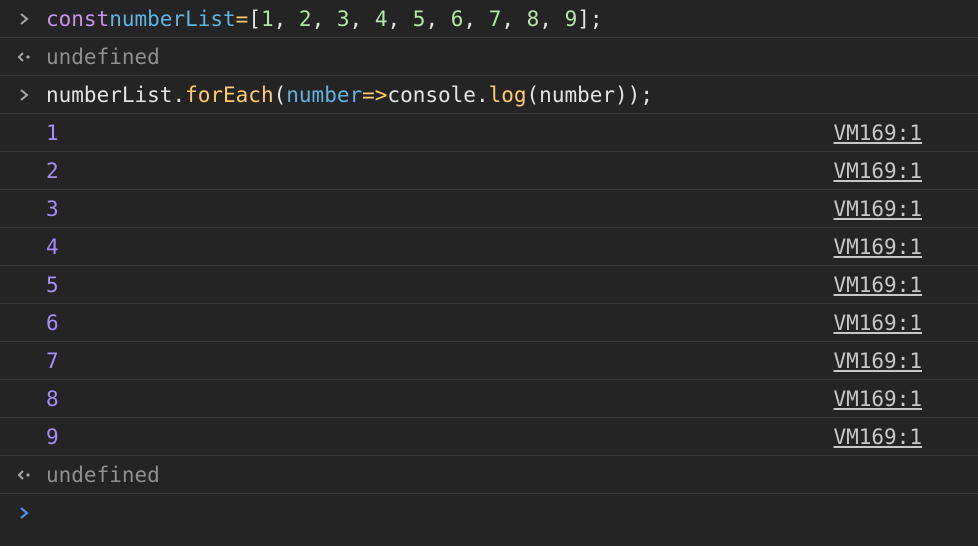 The height and width of the screenshot is (546, 978). Describe the element at coordinates (52, 360) in the screenshot. I see `log-value: 7` at that location.